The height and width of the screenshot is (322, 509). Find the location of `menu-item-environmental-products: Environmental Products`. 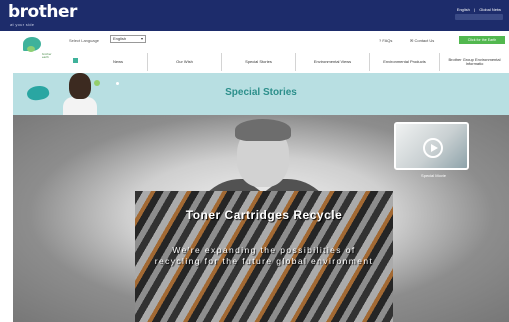

menu-item-environmental-products: Environmental Products is located at coordinates (404, 62).